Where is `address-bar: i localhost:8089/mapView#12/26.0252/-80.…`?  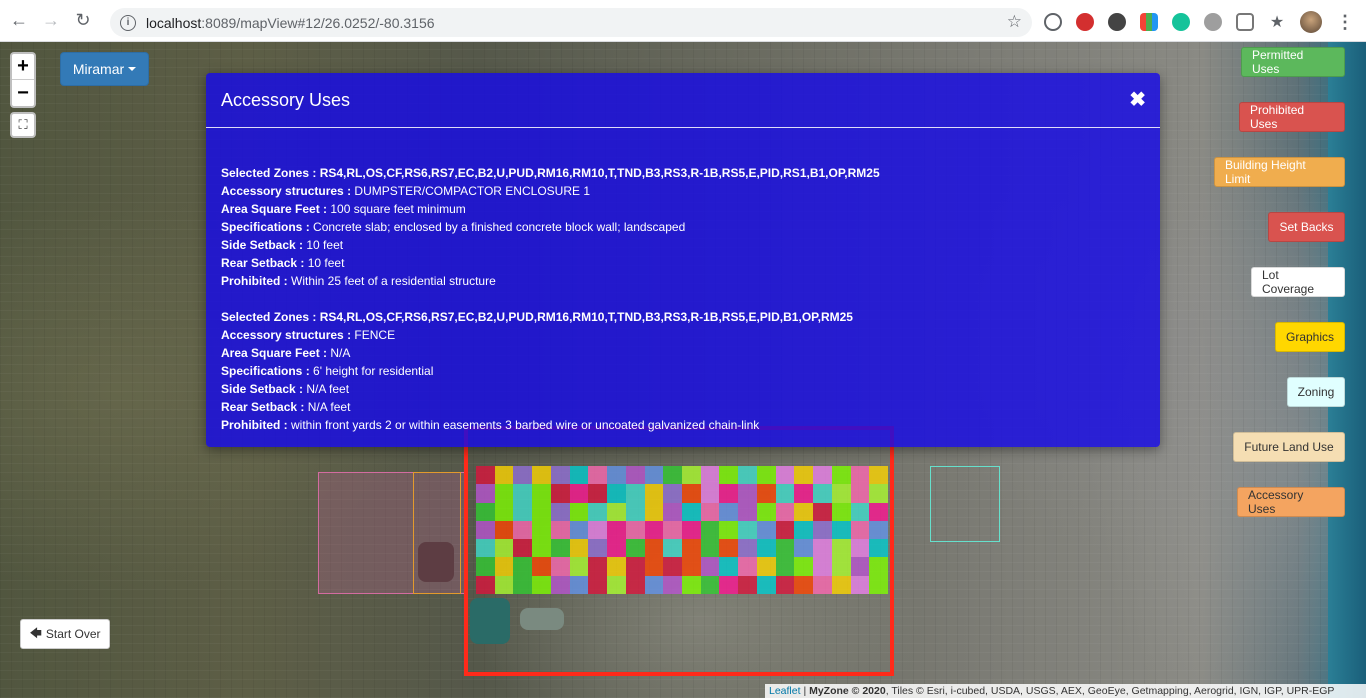
address-bar: i localhost:8089/mapView#12/26.0252/-80.… is located at coordinates (571, 22).